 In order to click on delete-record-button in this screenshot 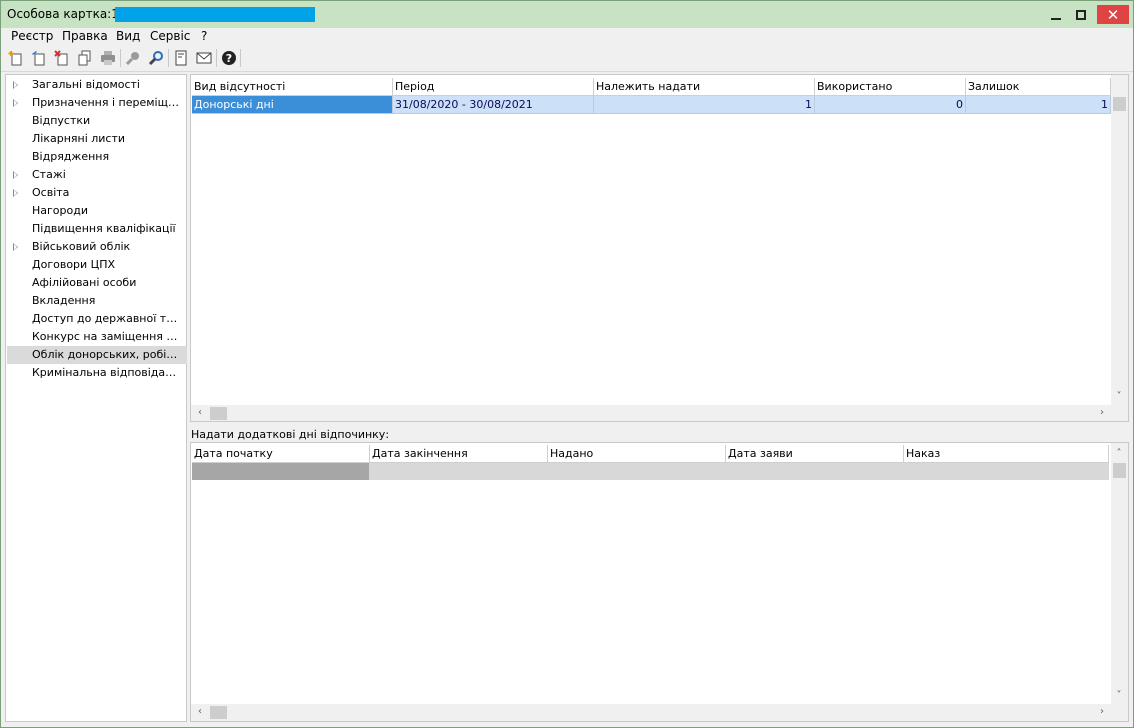, I will do `click(62, 58)`.